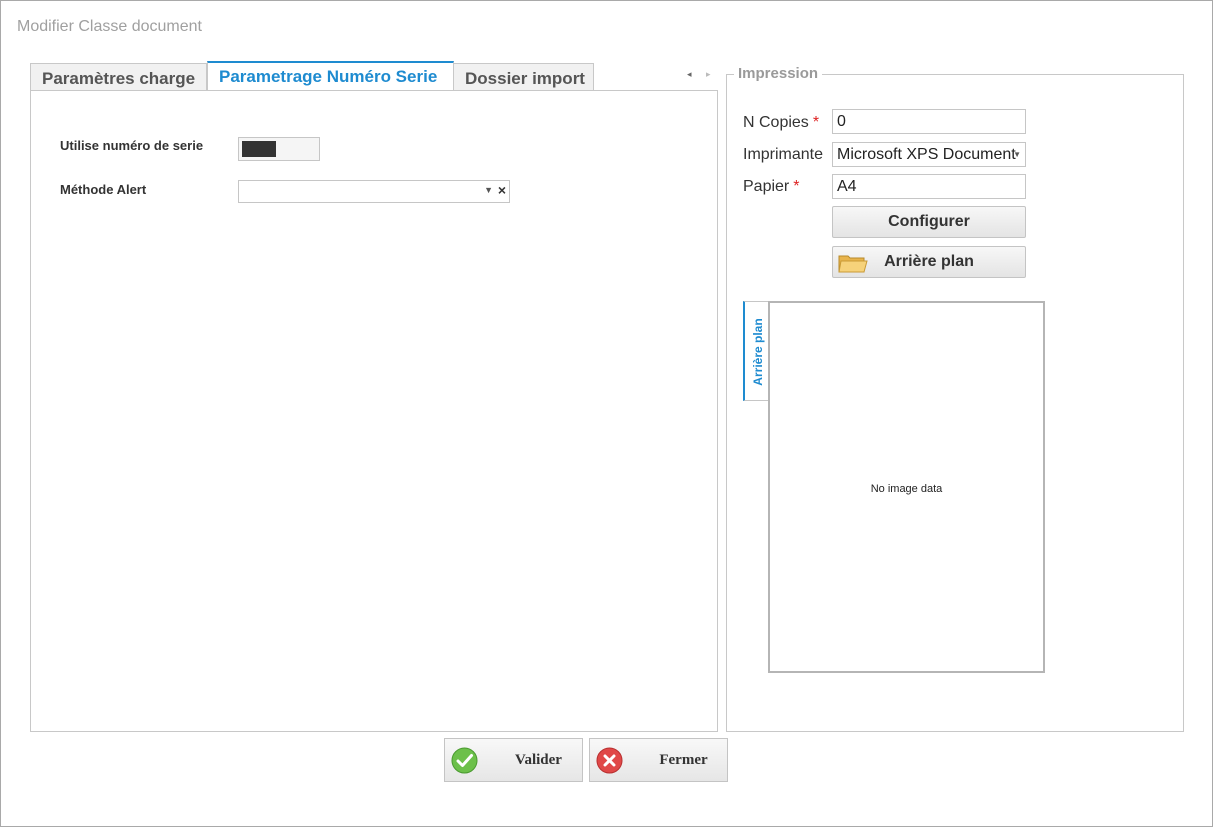 This screenshot has height=827, width=1213. What do you see at coordinates (538, 760) in the screenshot?
I see `validate-label: Valider` at bounding box center [538, 760].